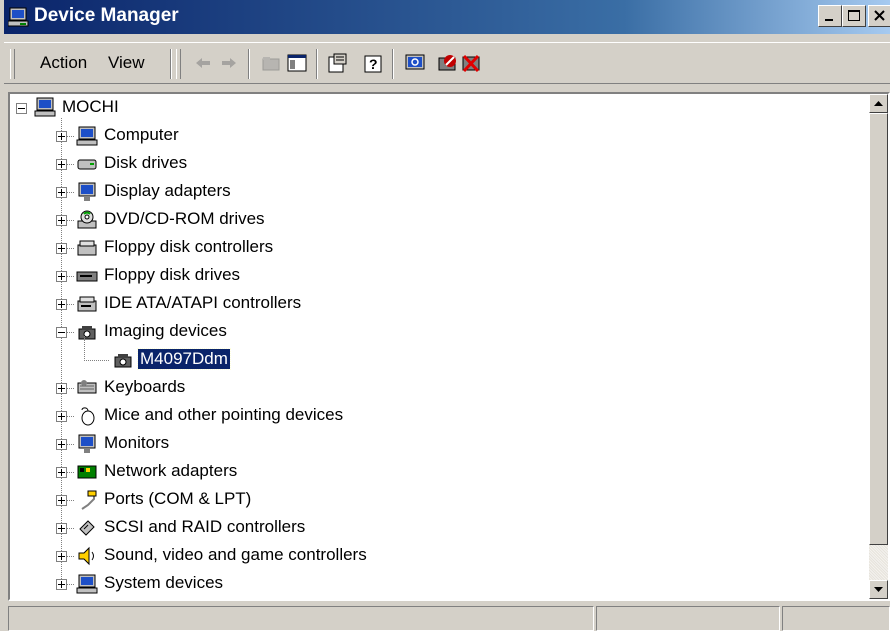  I want to click on cdrom-icon, so click(87, 220).